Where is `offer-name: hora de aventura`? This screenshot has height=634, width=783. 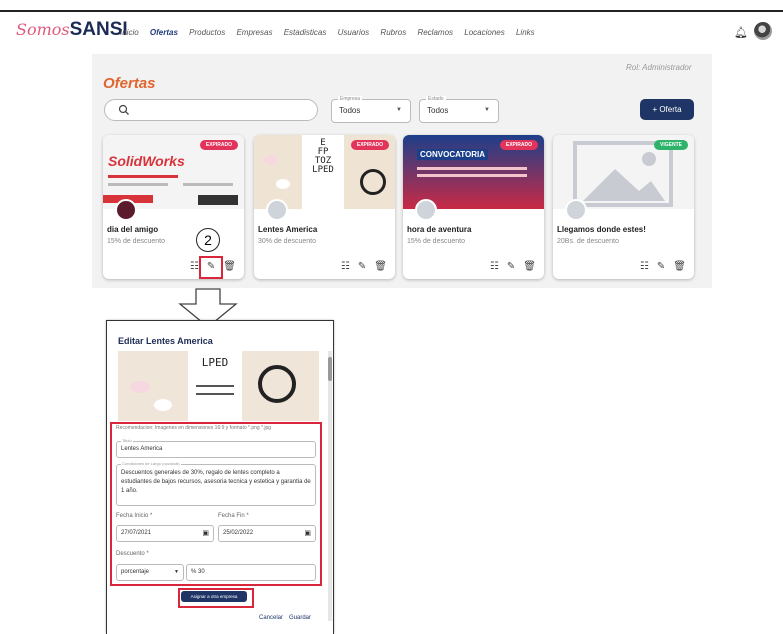
offer-name: hora de aventura is located at coordinates (439, 229).